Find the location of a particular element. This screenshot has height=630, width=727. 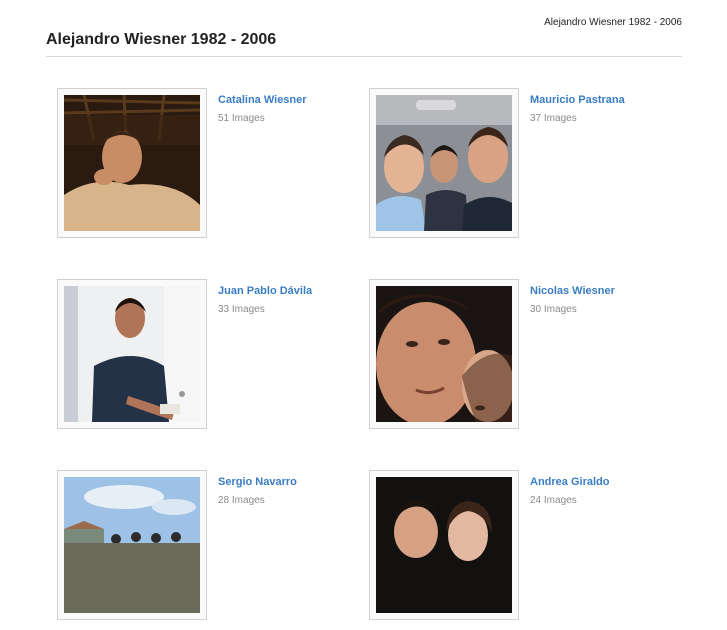

album-title-link: Andrea Giraldo is located at coordinates (569, 482).